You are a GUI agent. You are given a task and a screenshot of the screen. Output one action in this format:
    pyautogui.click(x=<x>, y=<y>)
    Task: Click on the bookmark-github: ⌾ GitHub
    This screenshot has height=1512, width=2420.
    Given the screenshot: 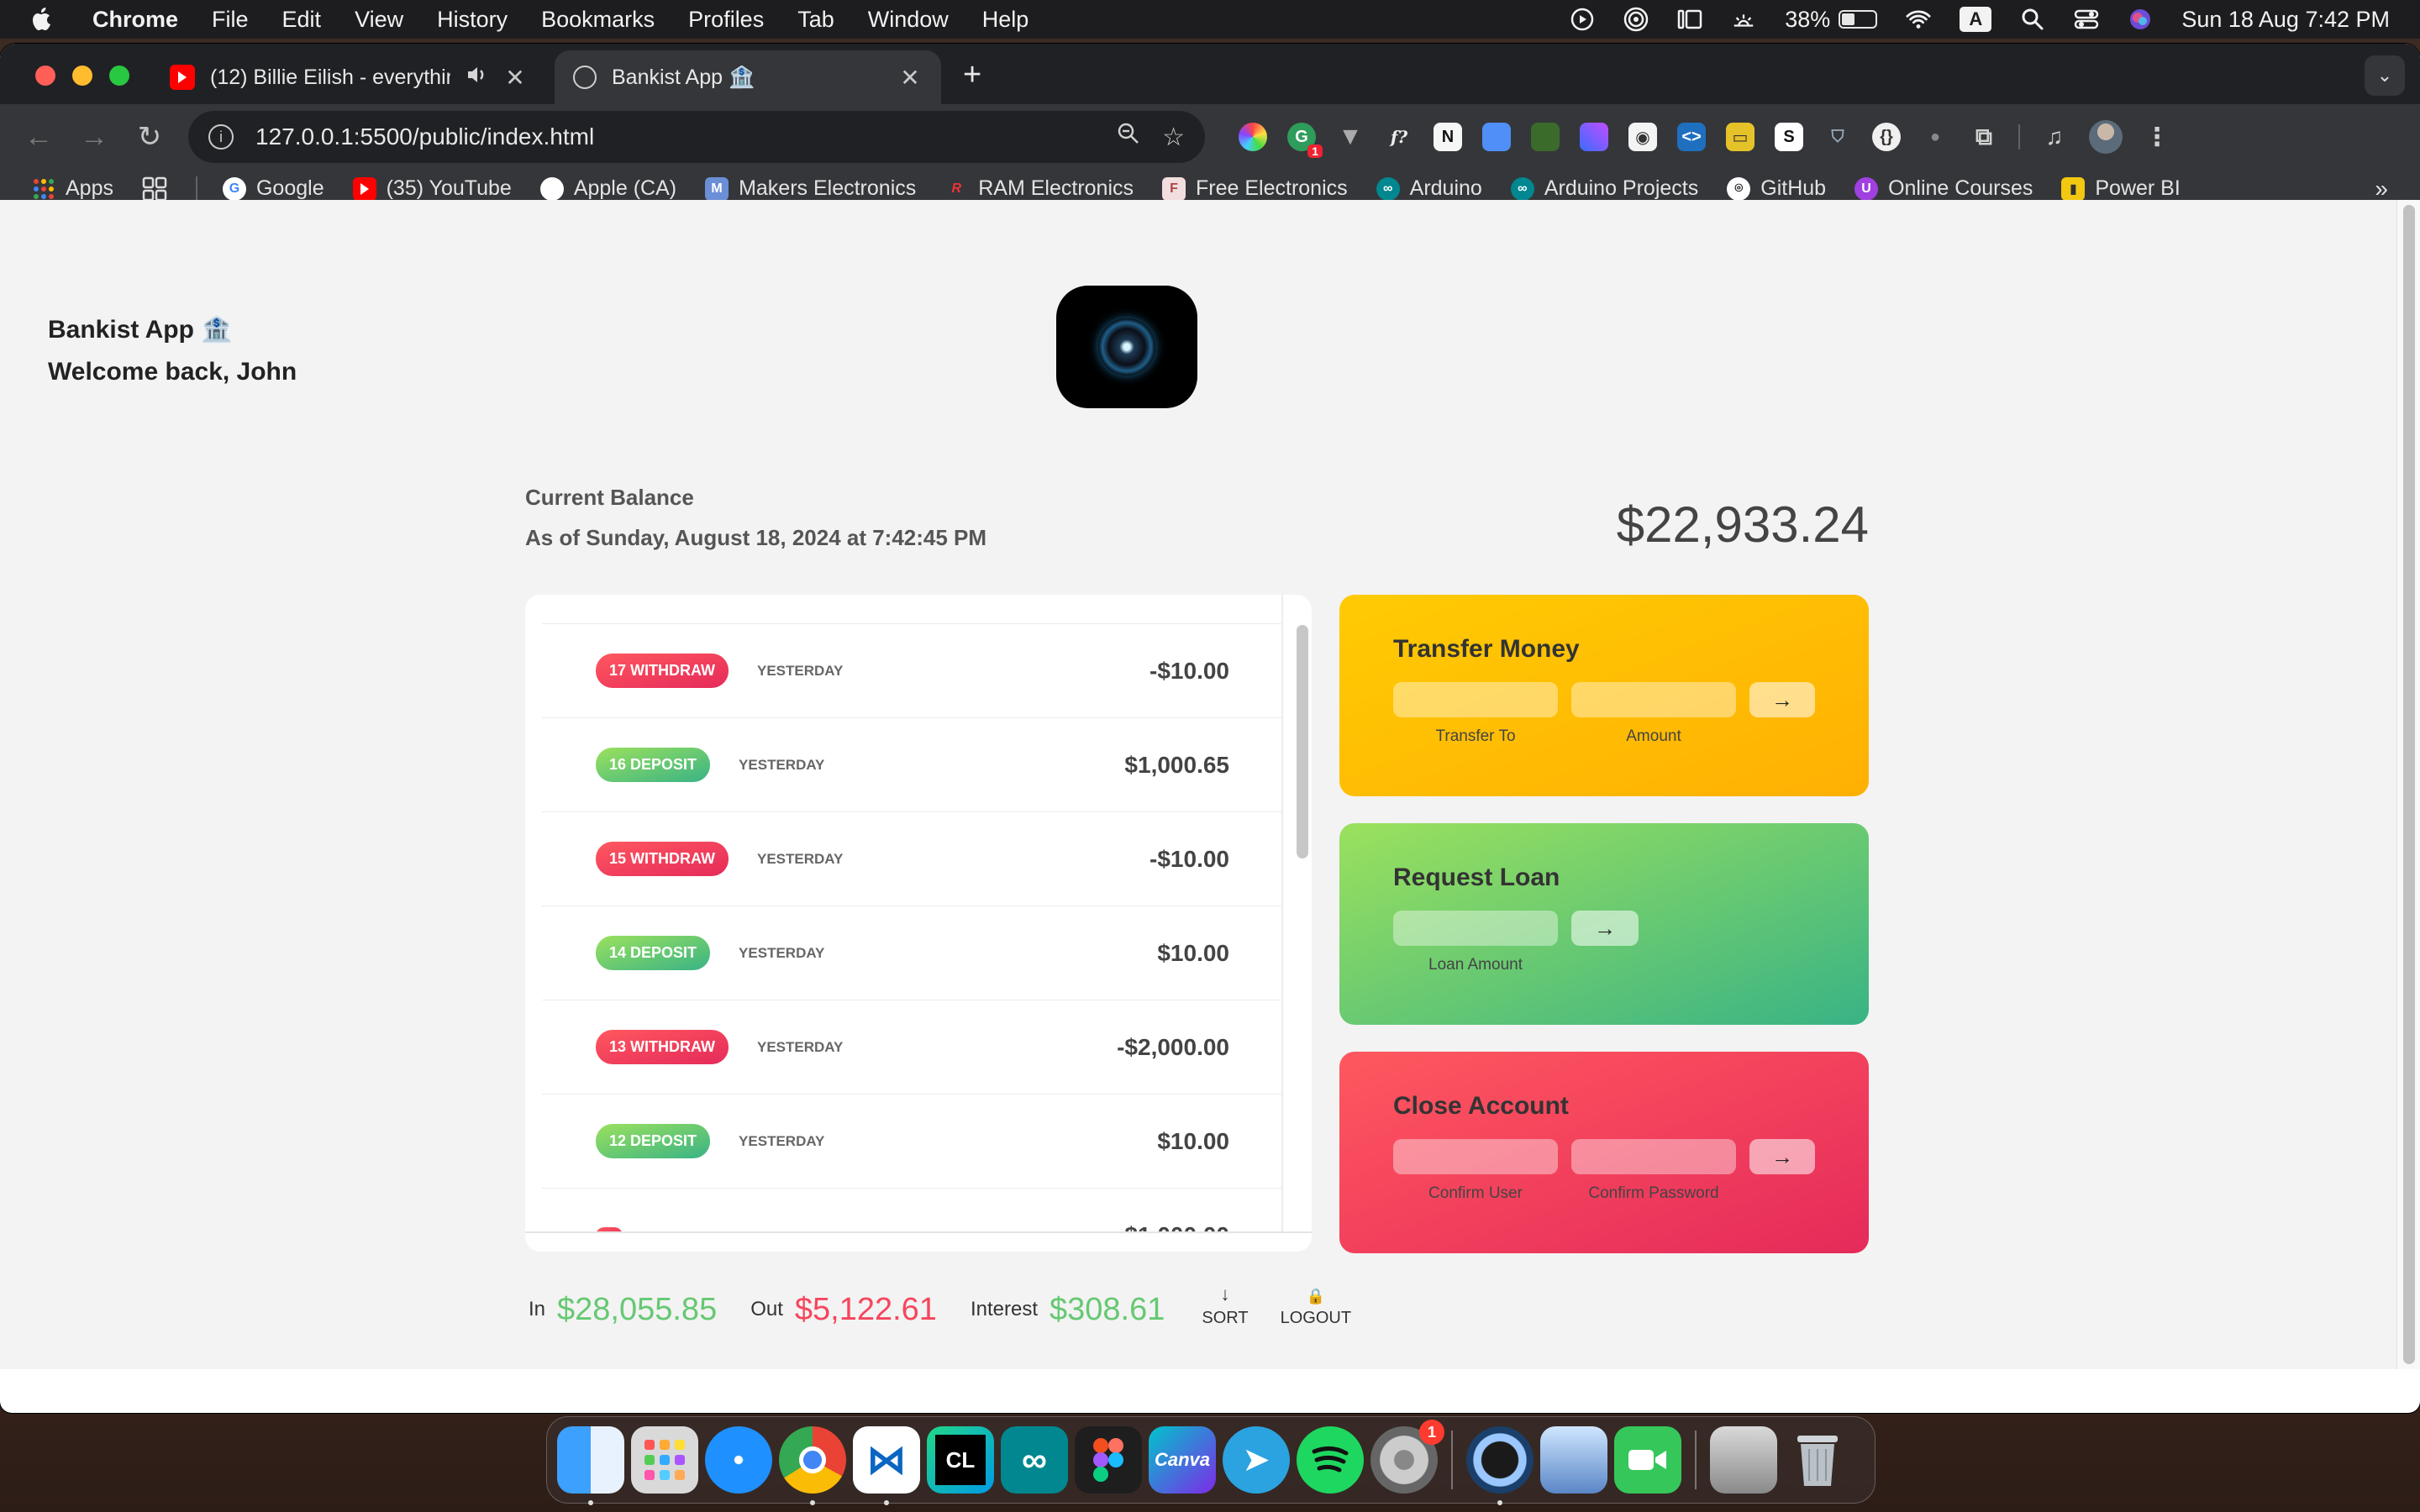 What is the action you would take?
    pyautogui.click(x=1776, y=188)
    